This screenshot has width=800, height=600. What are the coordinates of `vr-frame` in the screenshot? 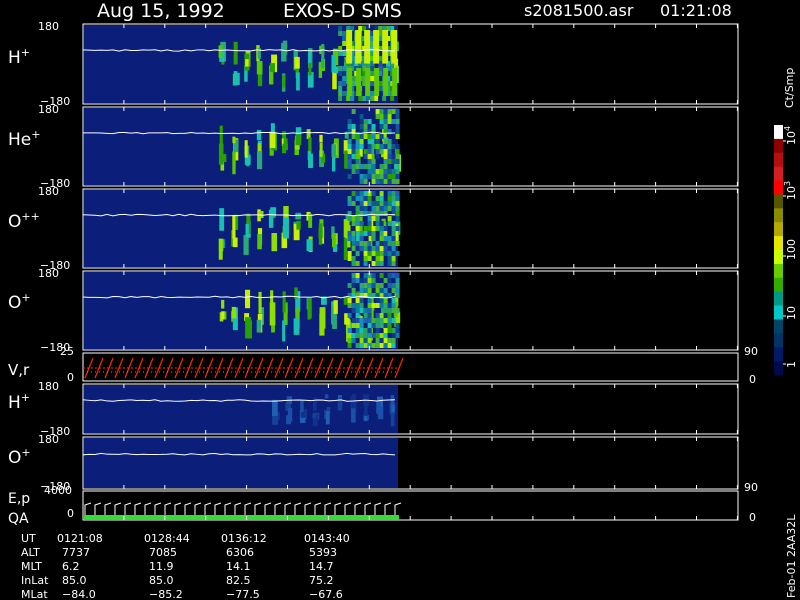 It's located at (410, 367).